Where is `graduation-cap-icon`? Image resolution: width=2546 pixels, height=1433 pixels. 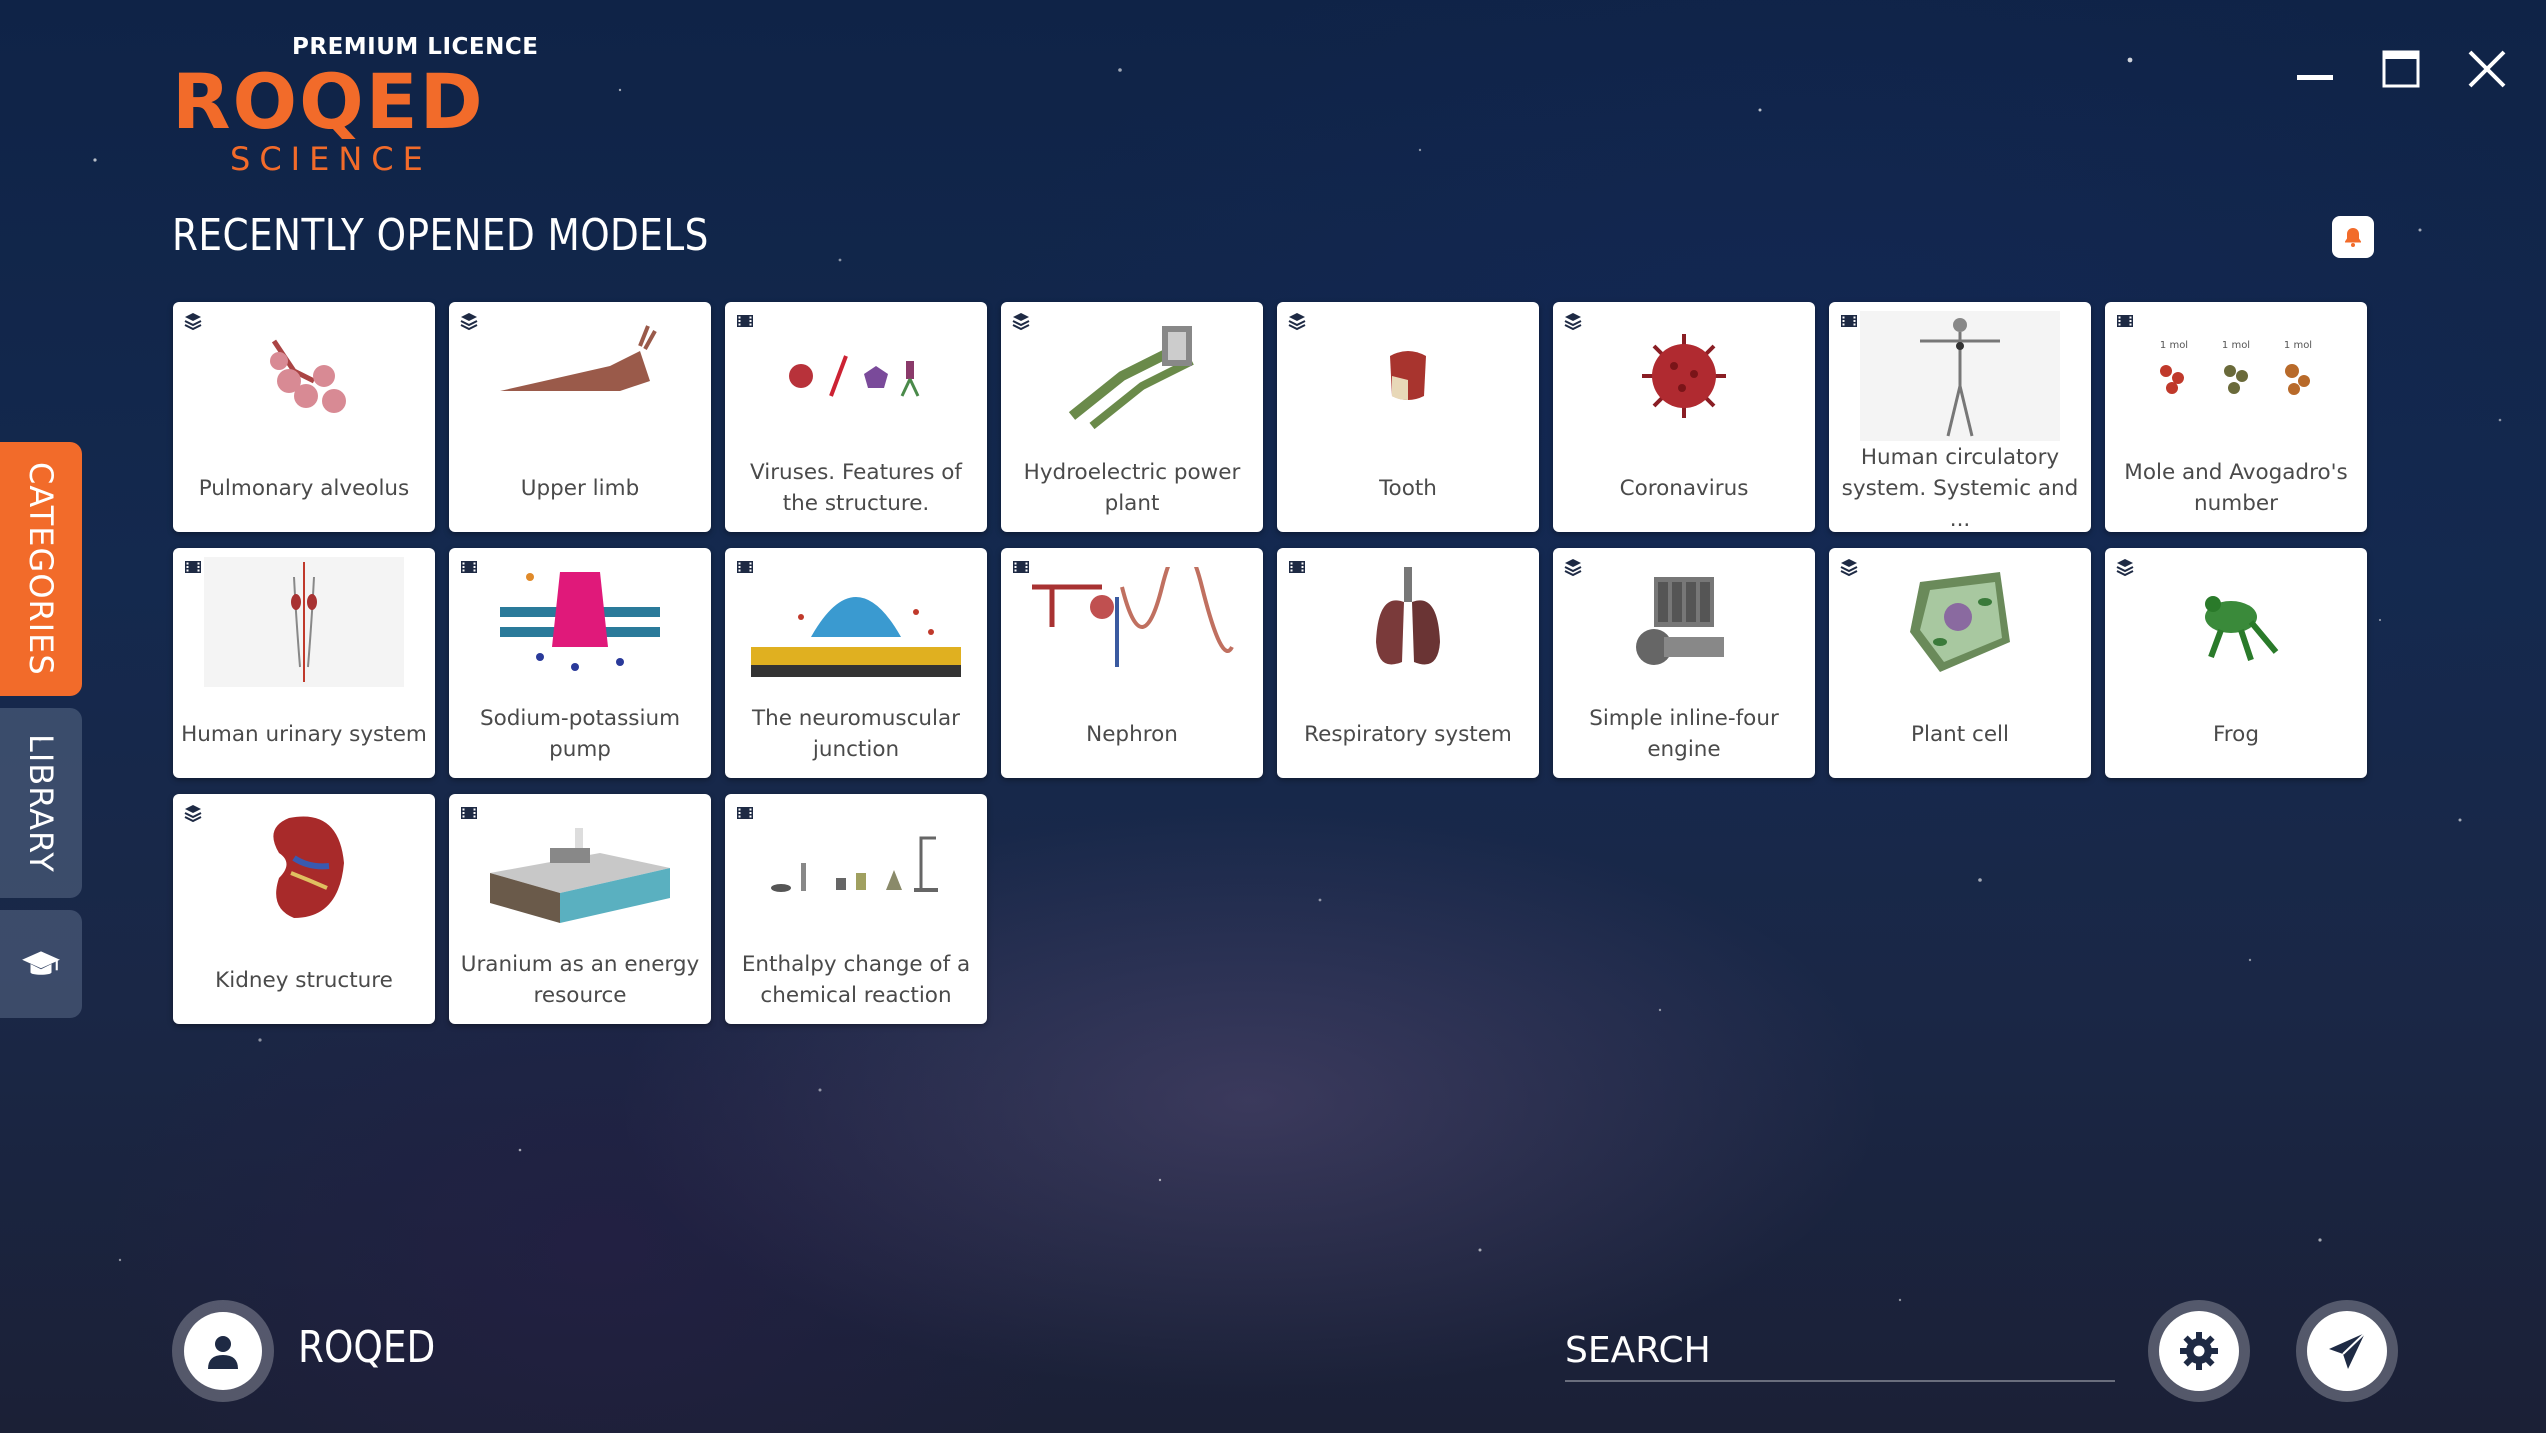 graduation-cap-icon is located at coordinates (41, 963).